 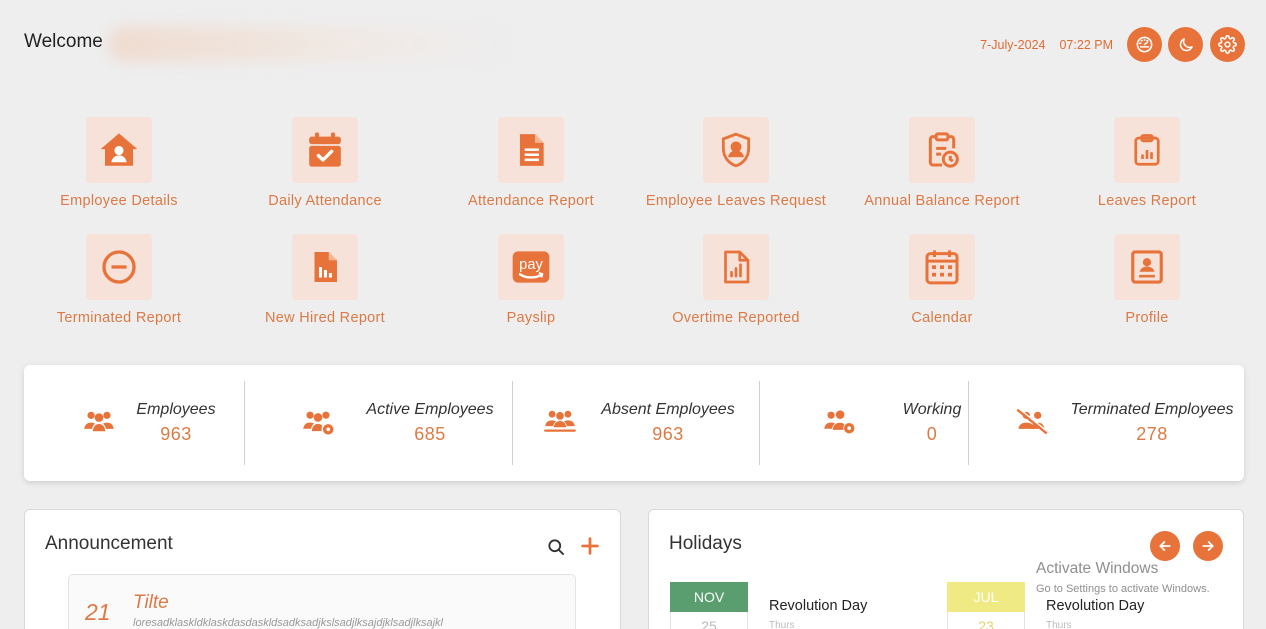 What do you see at coordinates (1152, 409) in the screenshot?
I see `stat-label: Terminated Employees` at bounding box center [1152, 409].